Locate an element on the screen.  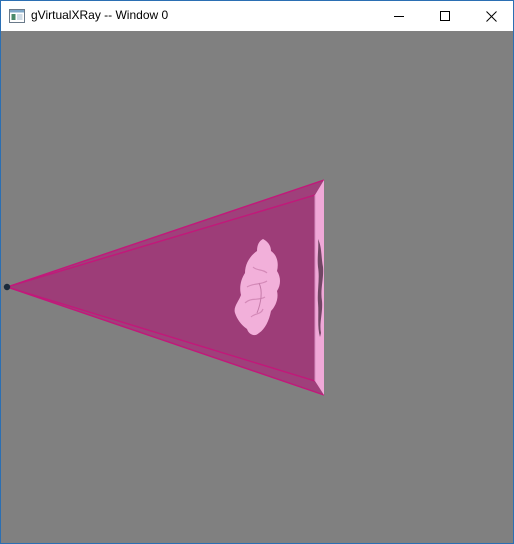
title-bar: gVirtualXRay -- Window 0 is located at coordinates (257, 16).